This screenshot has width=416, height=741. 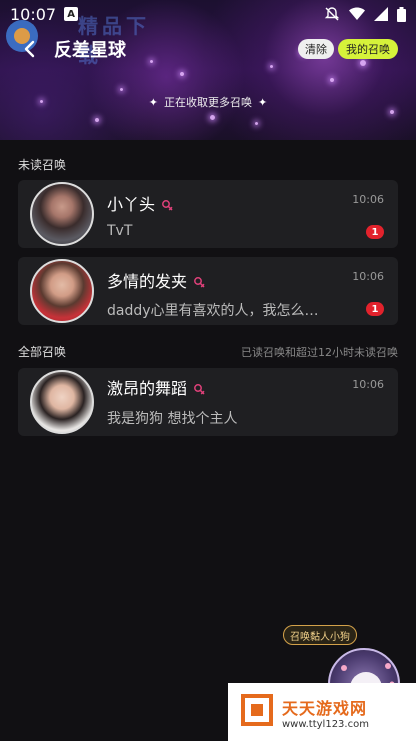 I want to click on watermark-url: www.ttyl123.com, so click(x=325, y=724).